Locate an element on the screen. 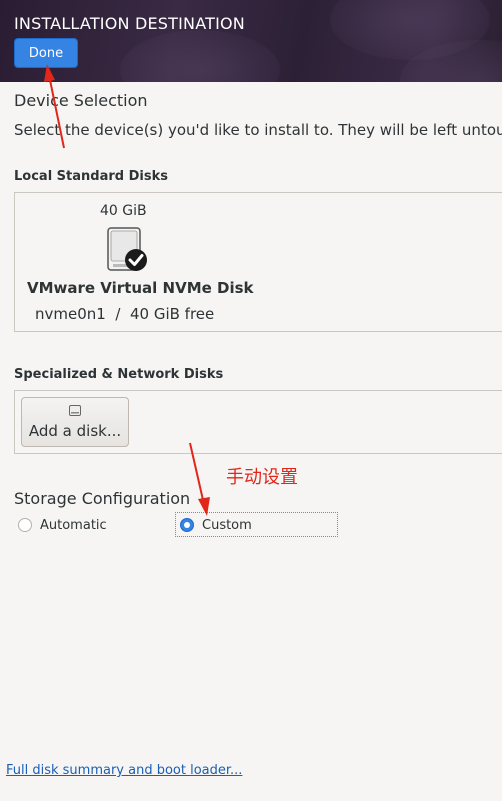 This screenshot has height=801, width=502. disk-size: 40 GiB is located at coordinates (123, 211).